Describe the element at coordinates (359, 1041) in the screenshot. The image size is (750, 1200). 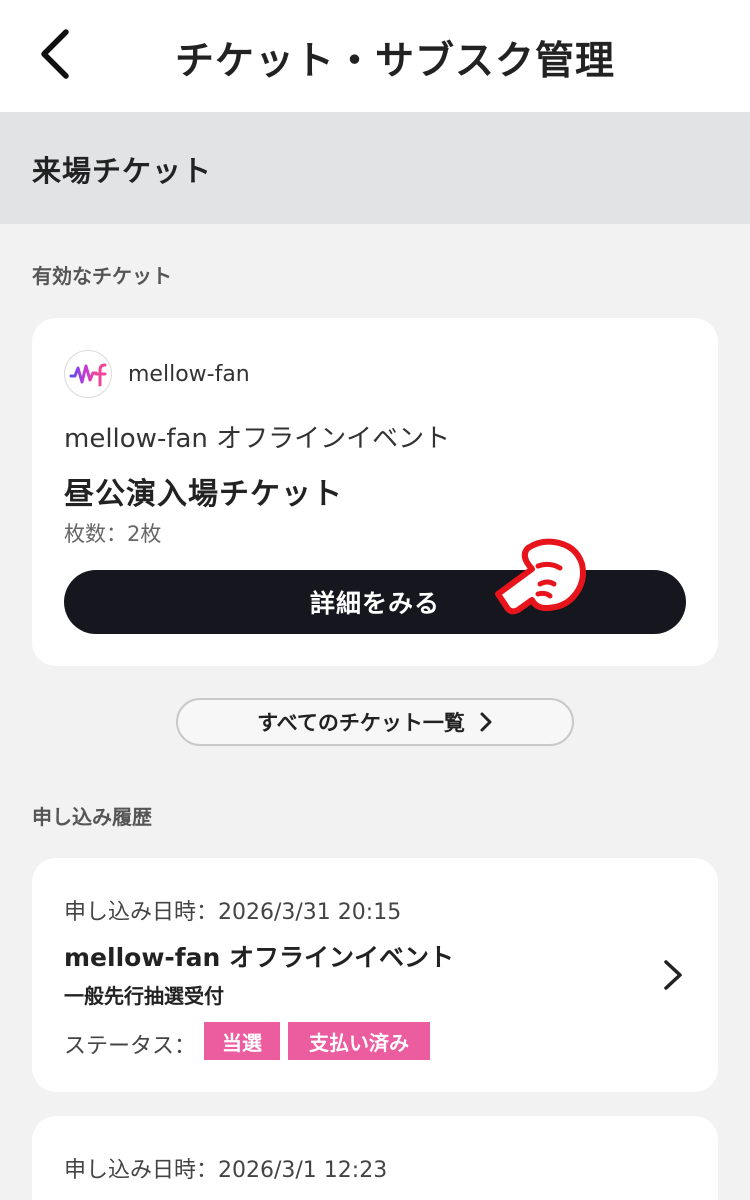
I see `status-badge-paid: 支払い済み` at that location.